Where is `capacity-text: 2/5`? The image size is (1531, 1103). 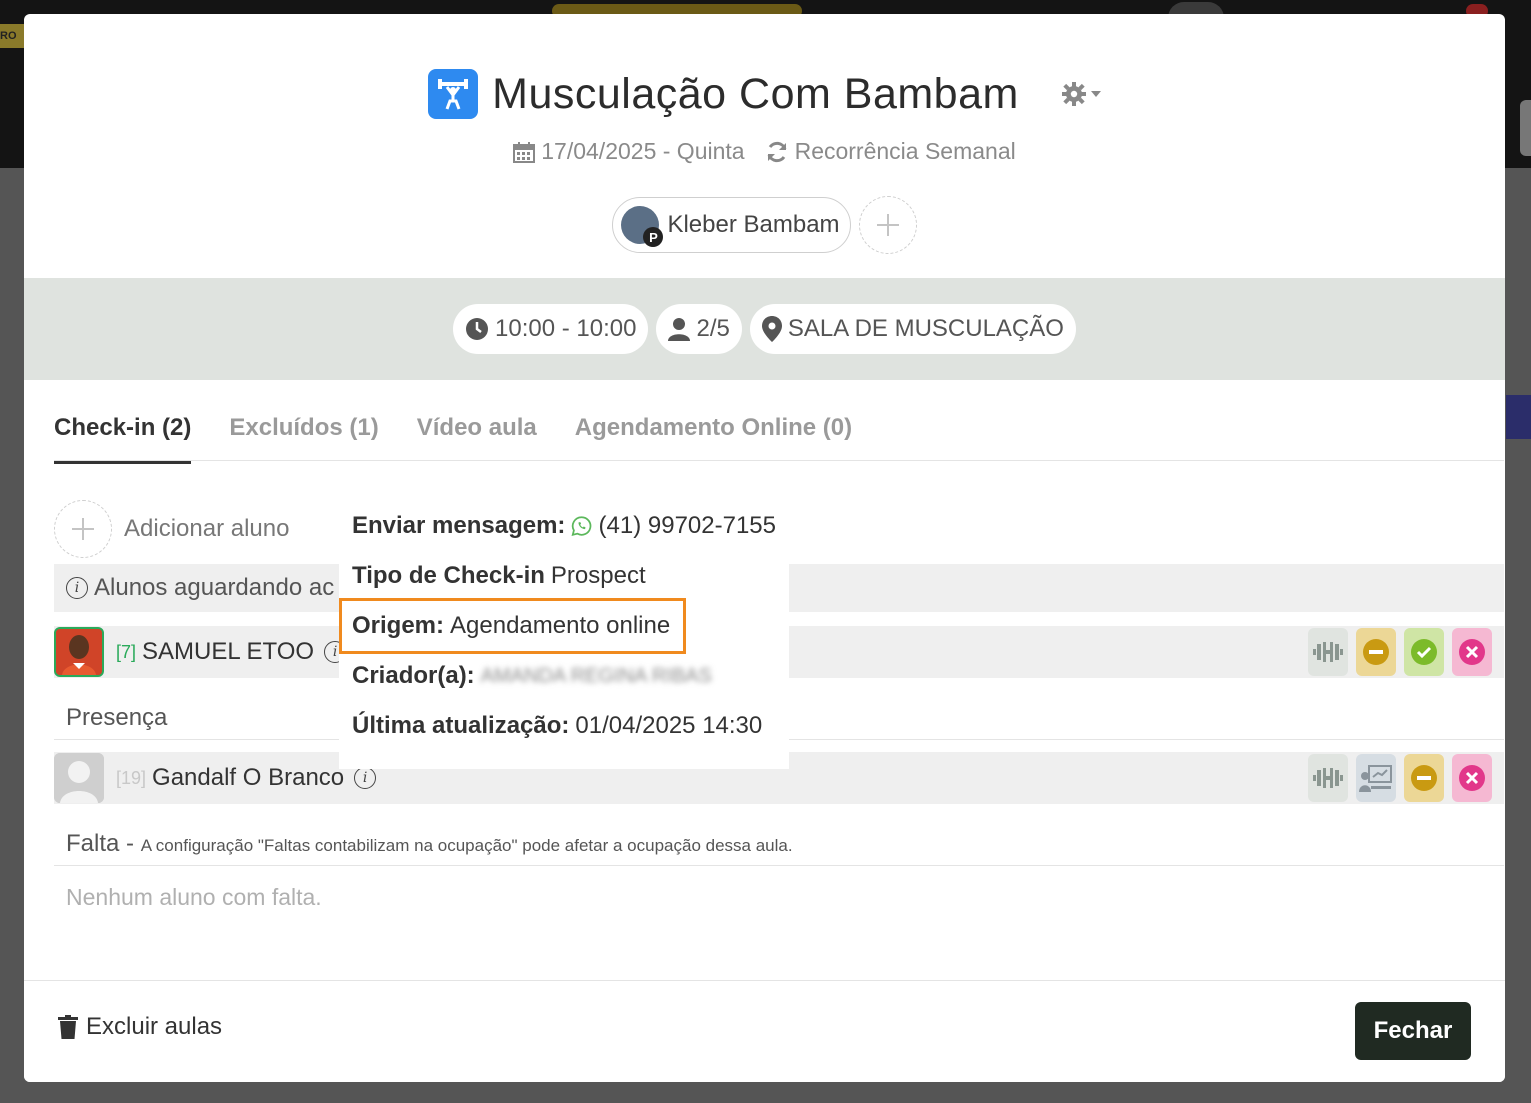 capacity-text: 2/5 is located at coordinates (713, 328).